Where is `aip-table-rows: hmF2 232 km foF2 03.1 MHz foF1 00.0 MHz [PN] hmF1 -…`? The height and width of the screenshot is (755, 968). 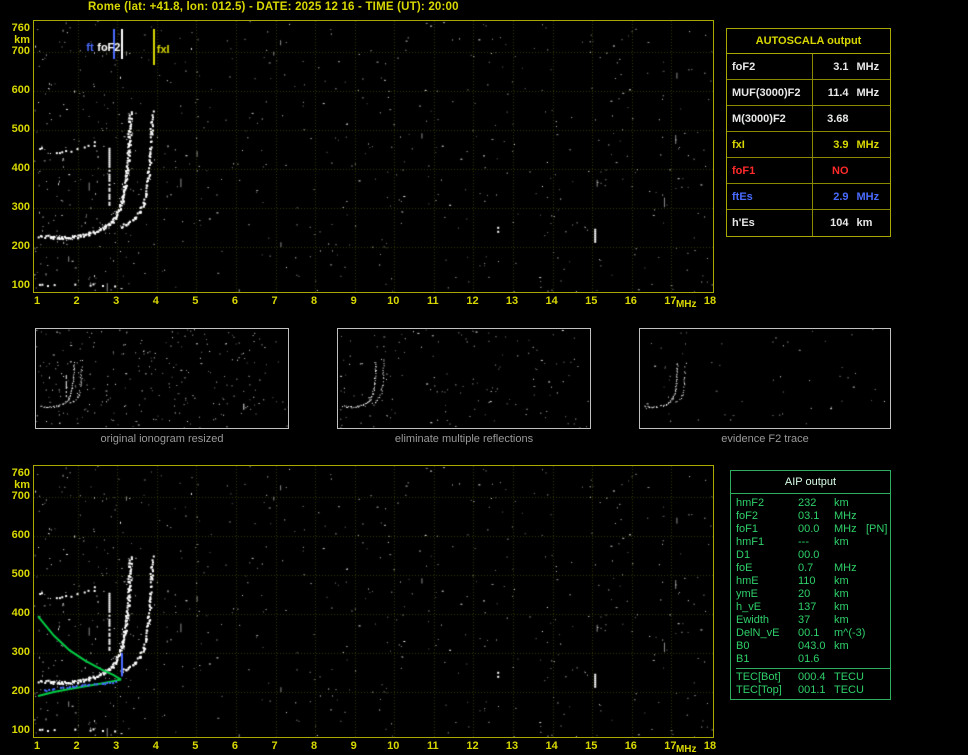
aip-table-rows: hmF2 232 km foF2 03.1 MHz foF1 00.0 MHz [PN] hmF1 -… is located at coordinates (810, 596).